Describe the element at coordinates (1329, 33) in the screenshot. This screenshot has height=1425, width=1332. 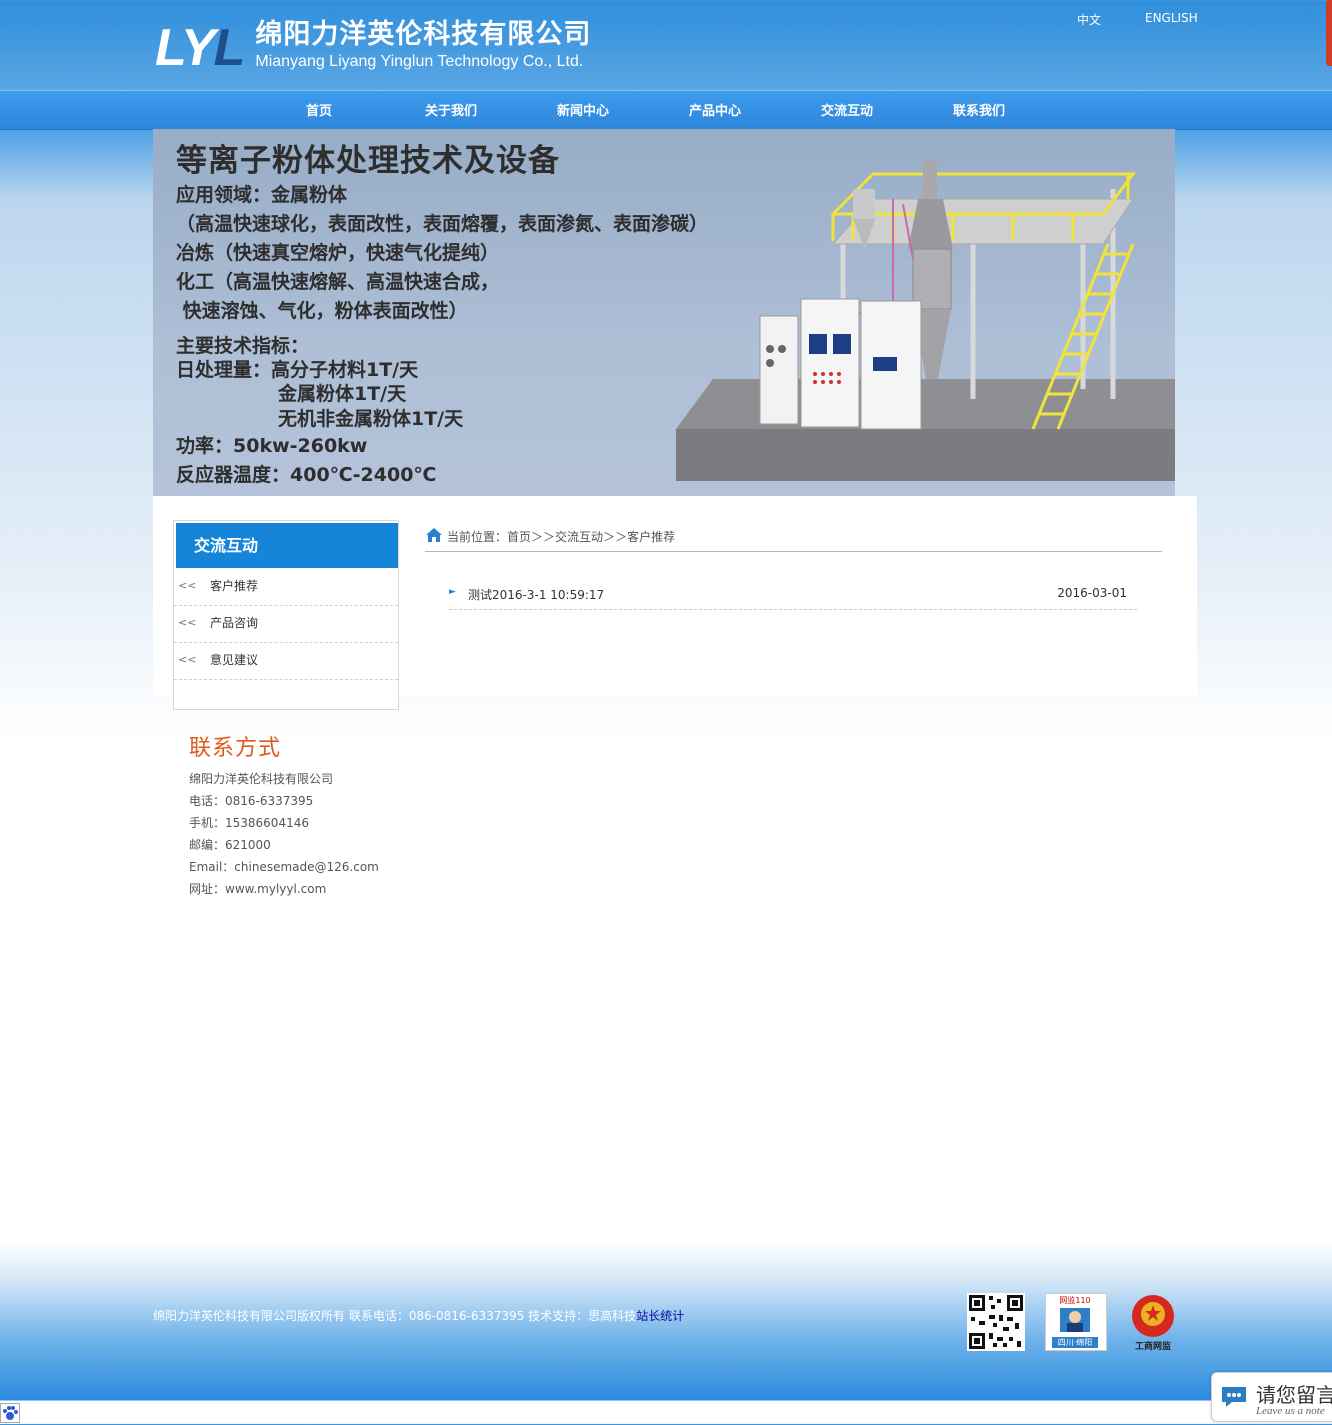
I see `side-float-tab` at that location.